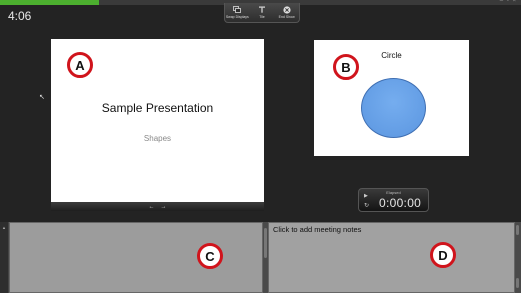 This screenshot has width=521, height=293. What do you see at coordinates (518, 257) in the screenshot?
I see `notes-scrollbar` at bounding box center [518, 257].